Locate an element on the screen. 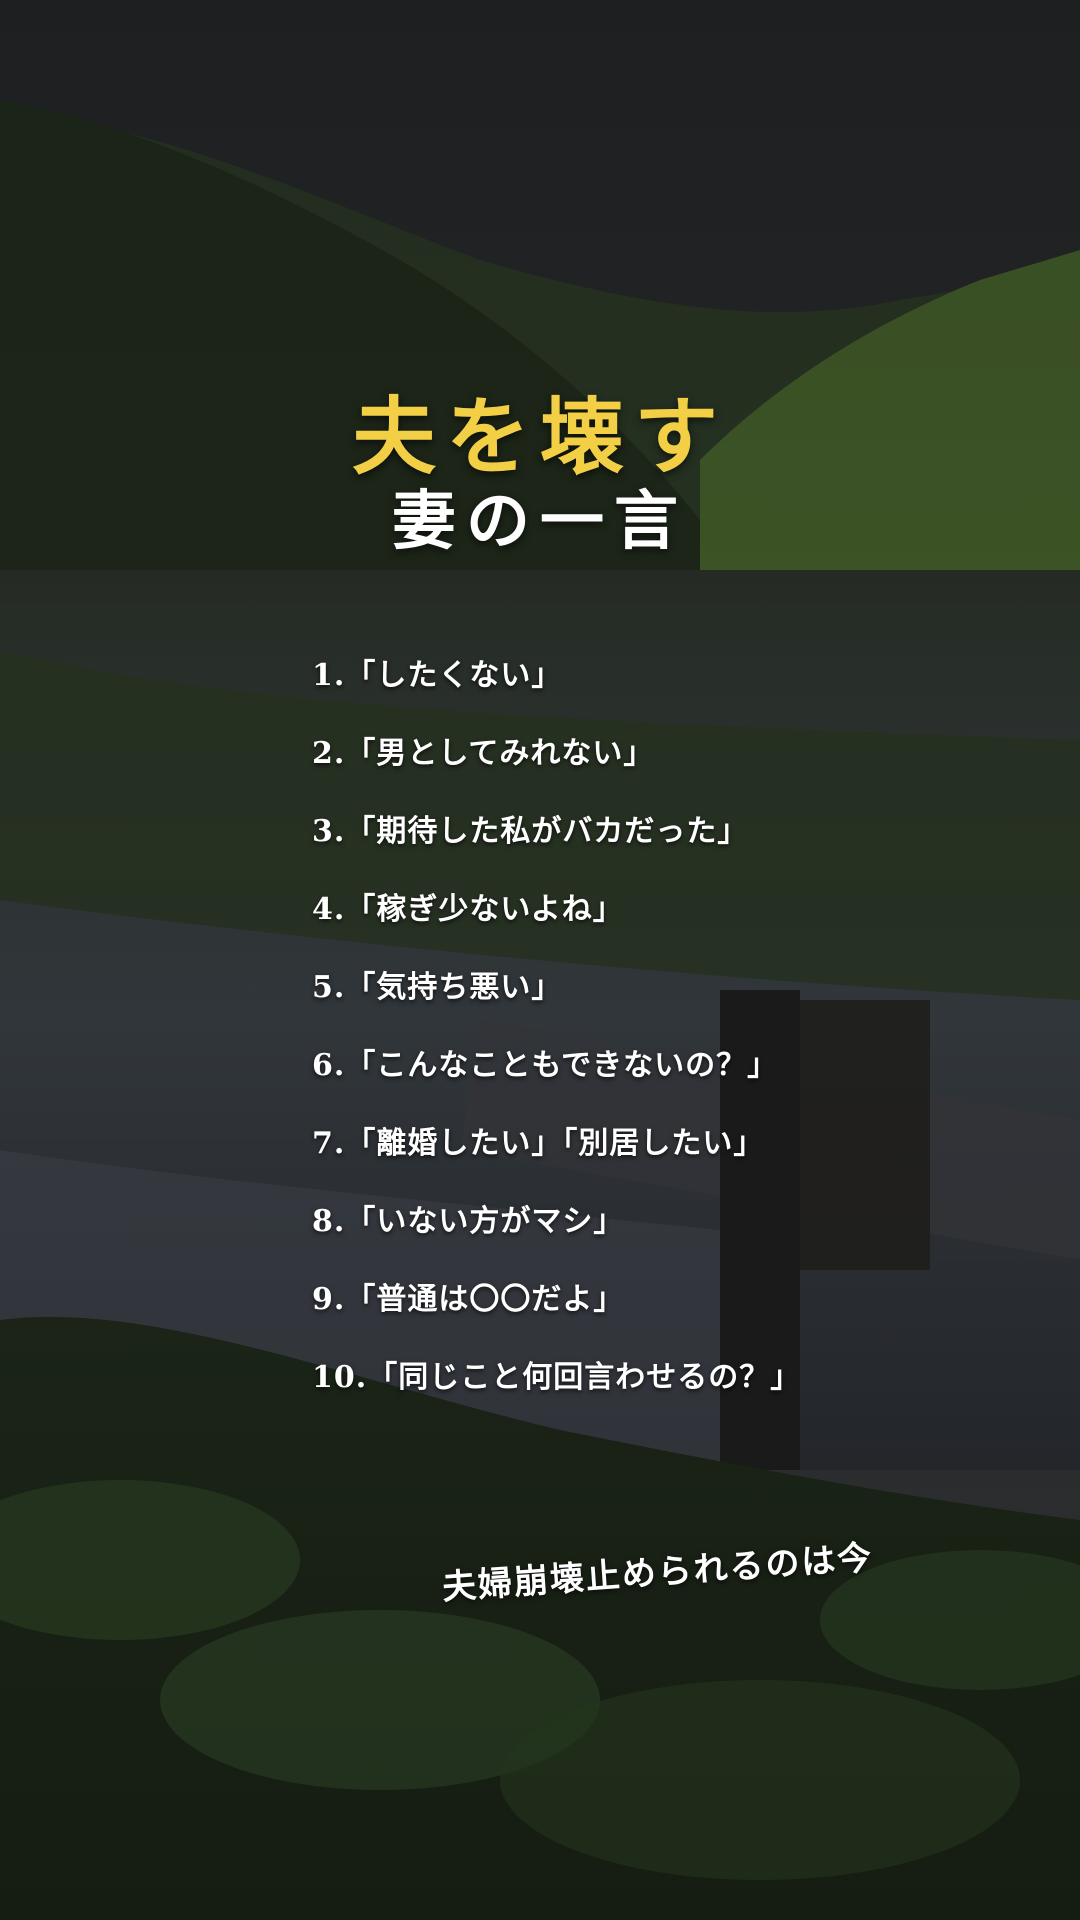  list-item: 6.「こんなこともできないの？」 is located at coordinates (545, 1065).